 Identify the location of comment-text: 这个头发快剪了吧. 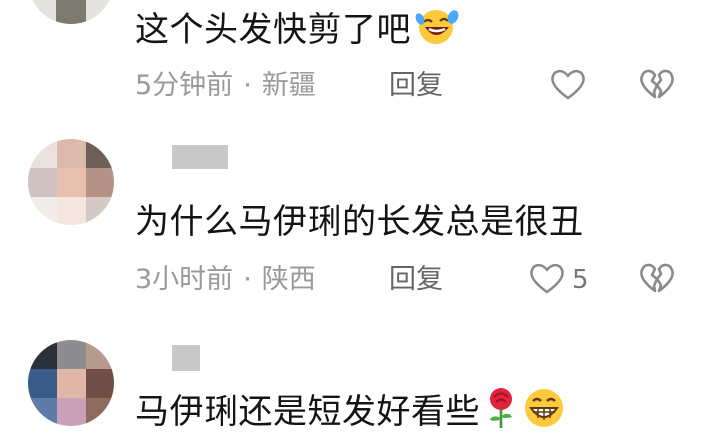
(297, 31).